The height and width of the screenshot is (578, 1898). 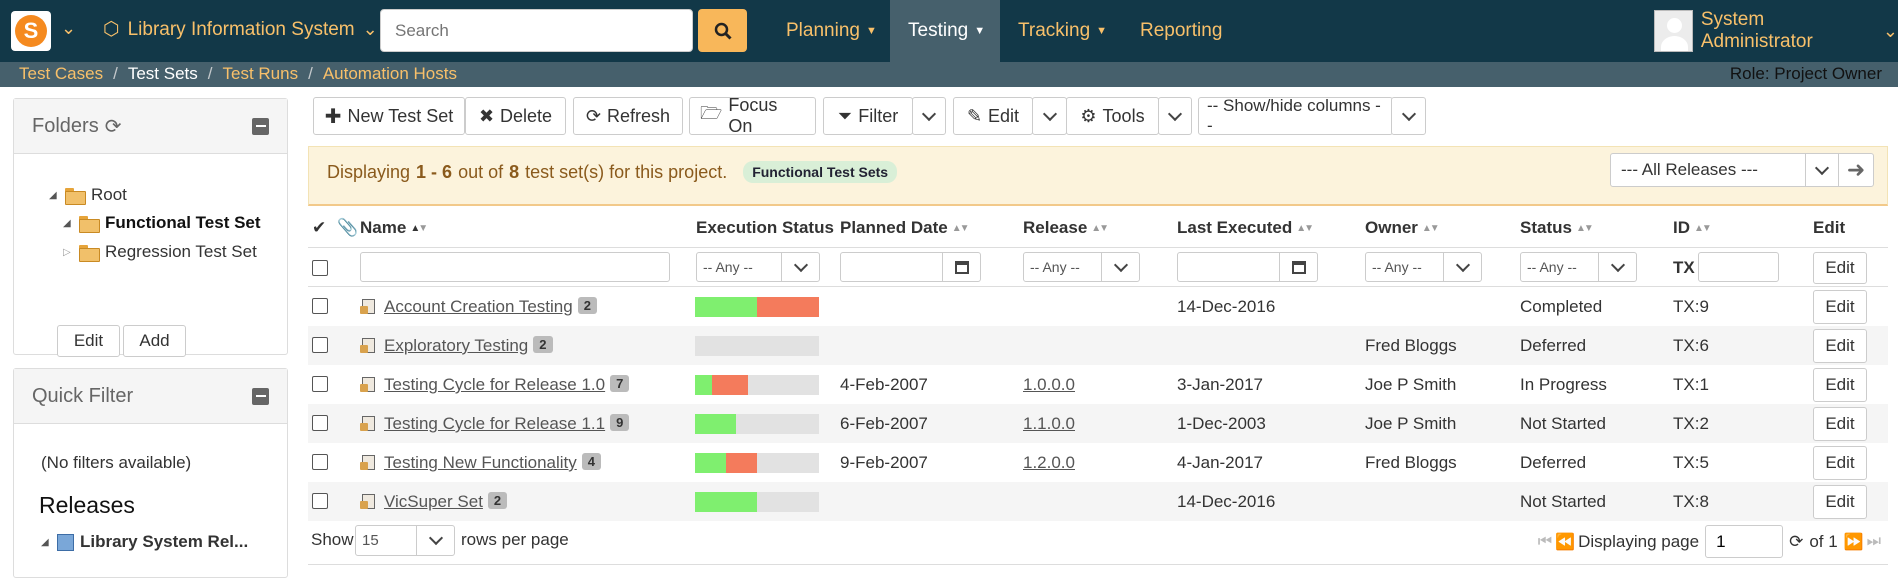 I want to click on test-set-link: Testing Cycle for Release 1.1, so click(x=494, y=423).